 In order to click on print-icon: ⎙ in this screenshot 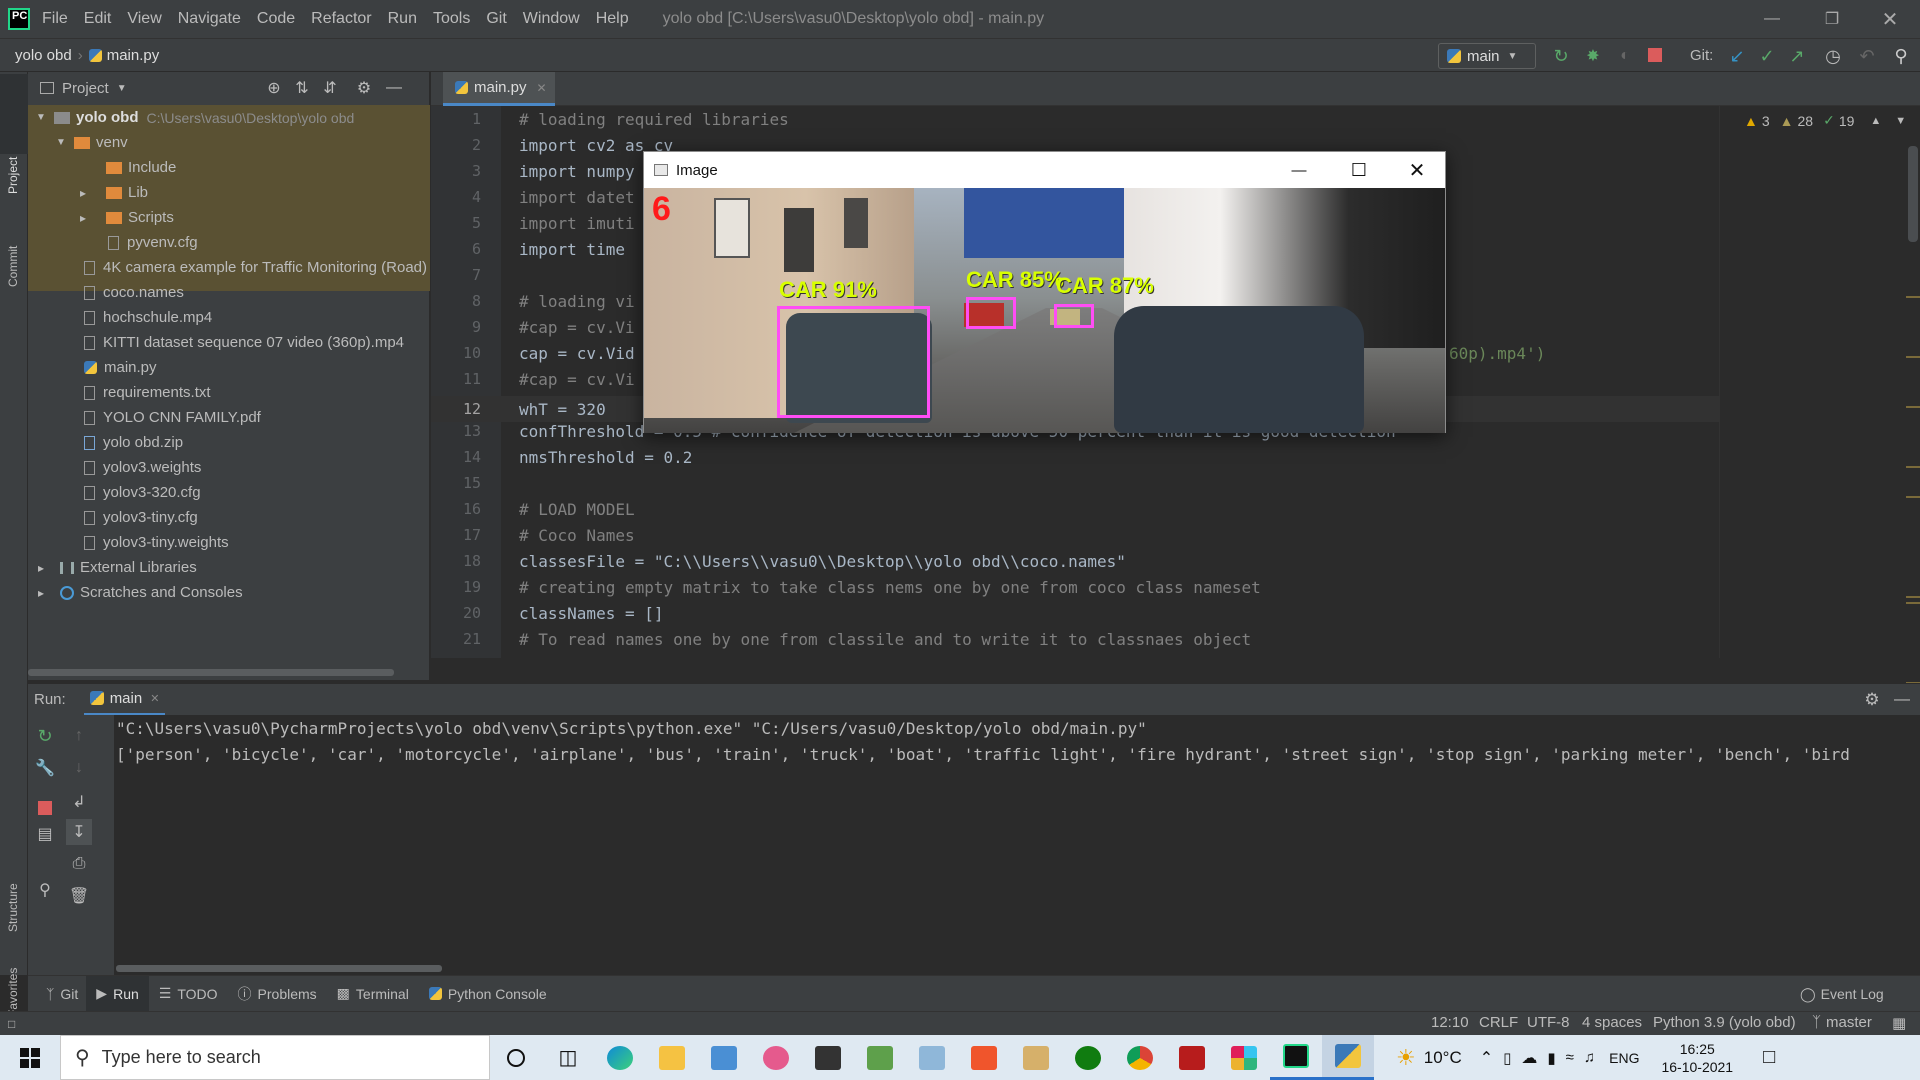, I will do `click(79, 864)`.